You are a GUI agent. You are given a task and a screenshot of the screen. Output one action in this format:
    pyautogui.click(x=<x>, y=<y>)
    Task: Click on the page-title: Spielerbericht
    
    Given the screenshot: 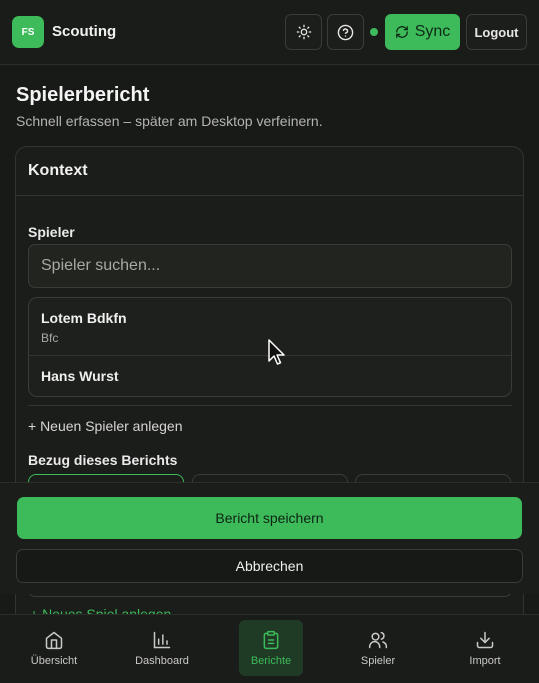 What is the action you would take?
    pyautogui.click(x=83, y=95)
    